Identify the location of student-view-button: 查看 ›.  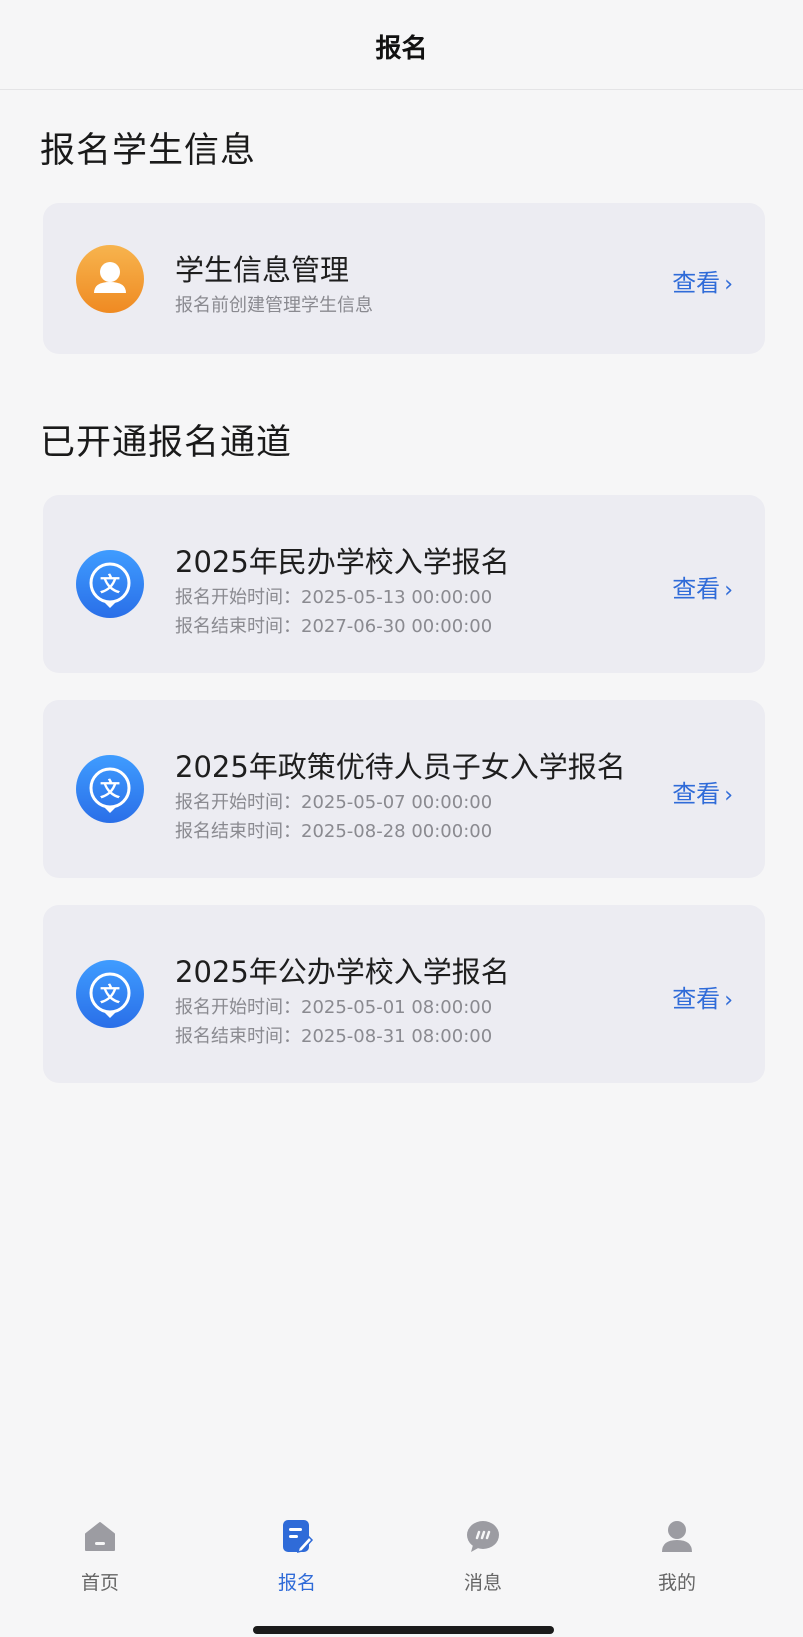
(702, 280).